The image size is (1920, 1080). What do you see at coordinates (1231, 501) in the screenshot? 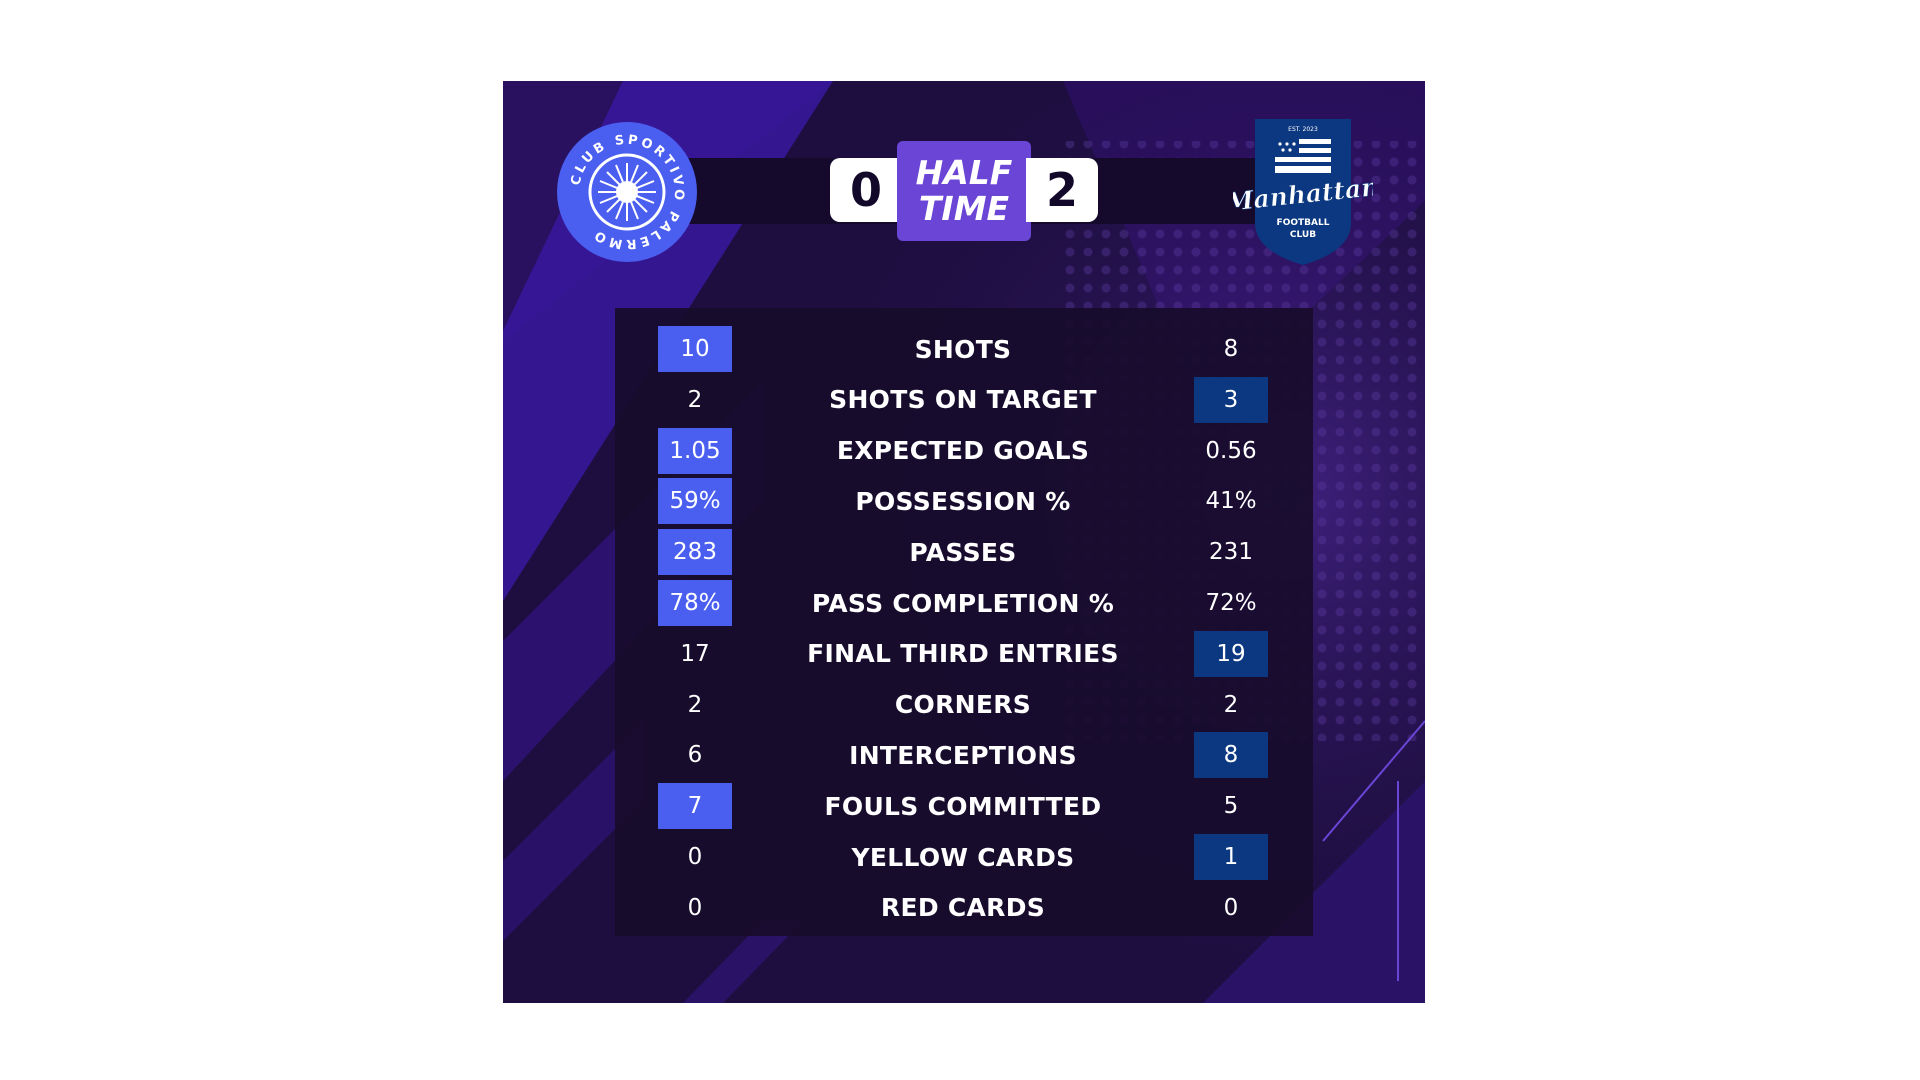
I see `away-stat-value: 41%` at bounding box center [1231, 501].